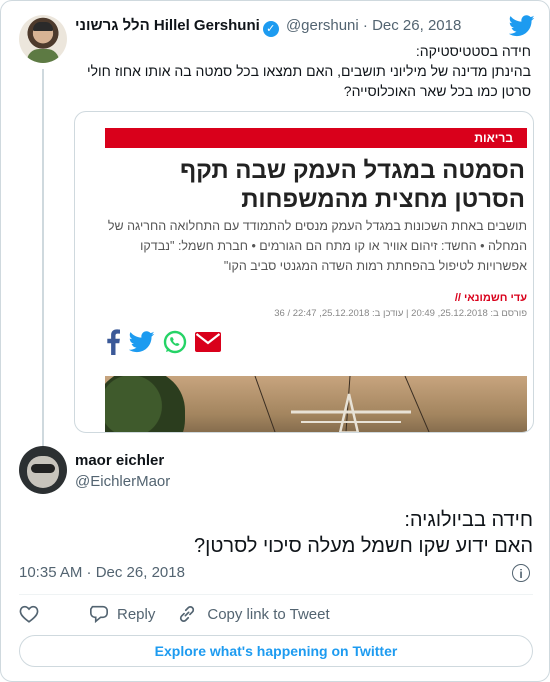 This screenshot has width=550, height=682. I want to click on divider, so click(276, 594).